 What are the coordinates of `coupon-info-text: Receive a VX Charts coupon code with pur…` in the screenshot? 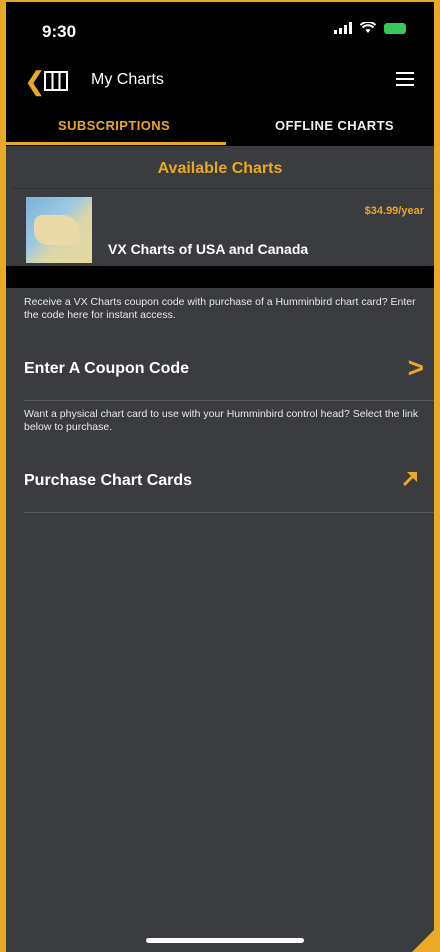 It's located at (220, 308).